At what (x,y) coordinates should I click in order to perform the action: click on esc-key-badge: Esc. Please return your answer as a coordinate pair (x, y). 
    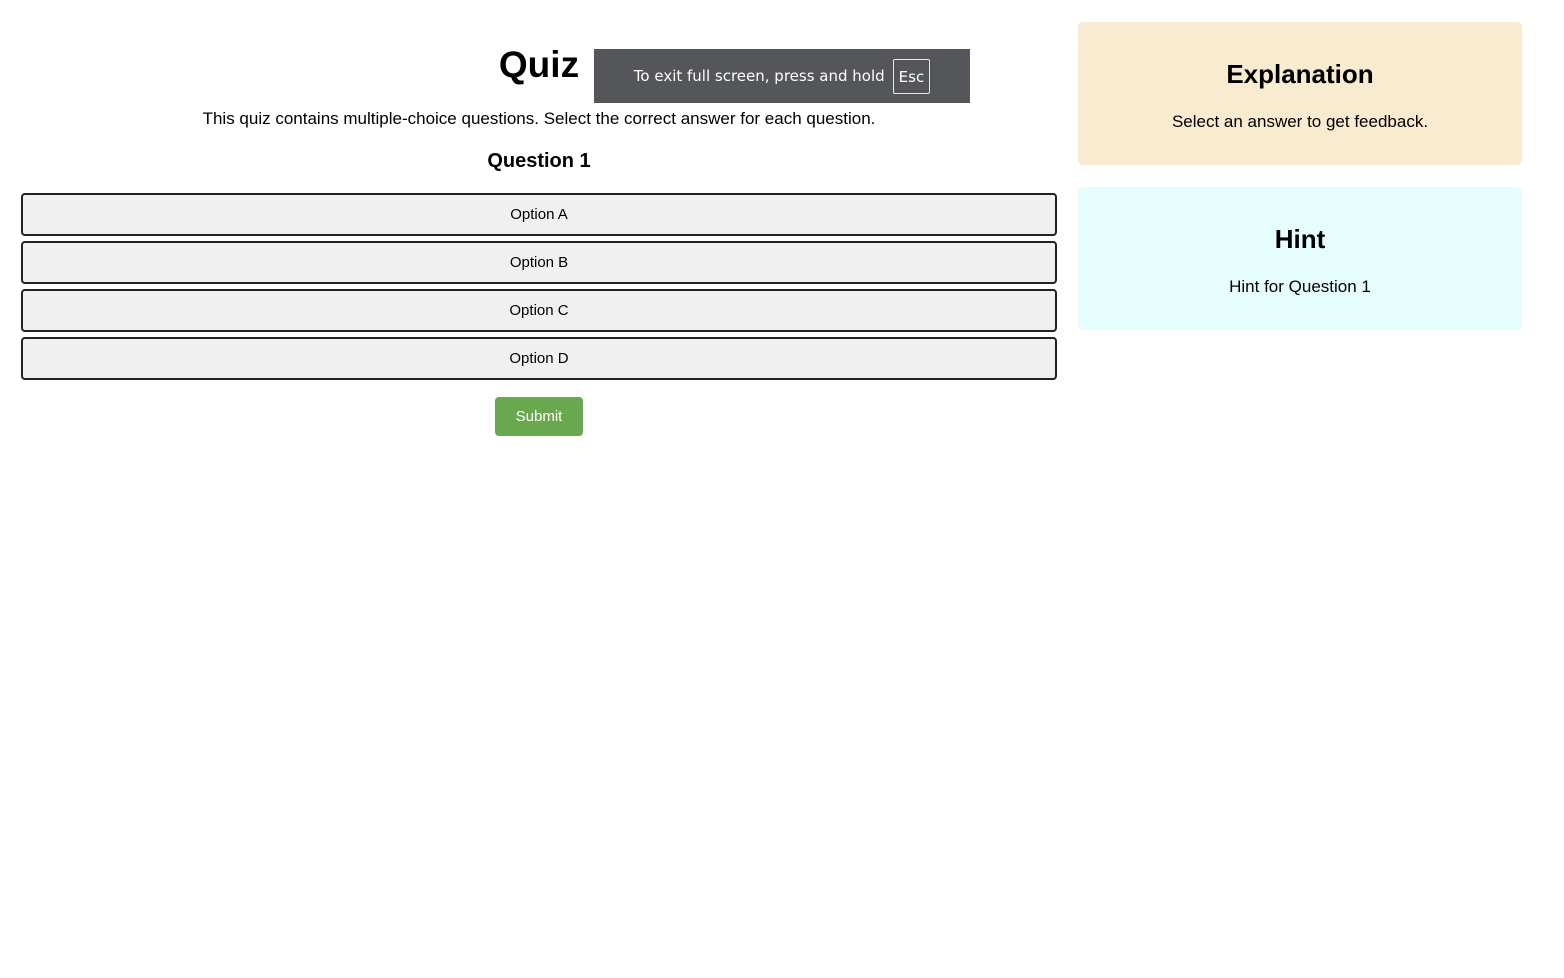
    Looking at the image, I should click on (911, 76).